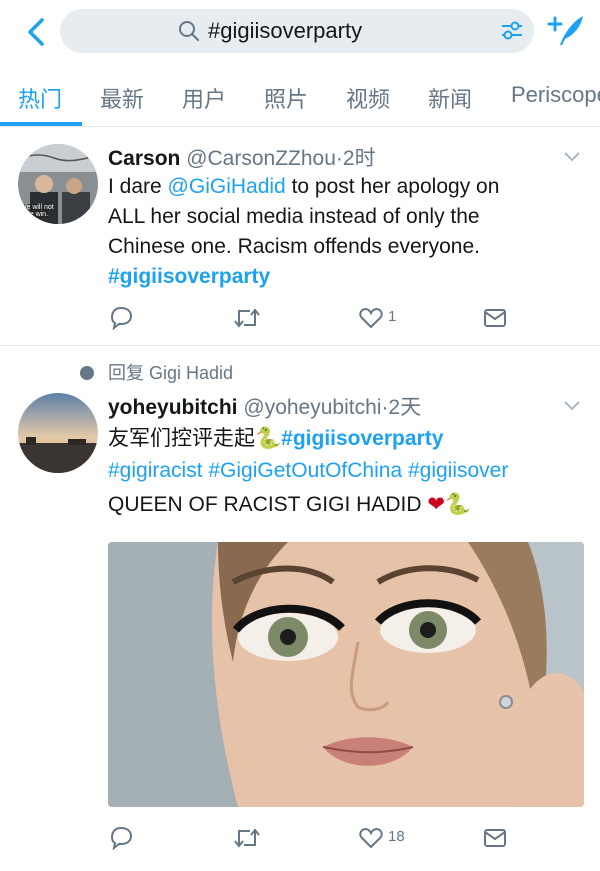 The height and width of the screenshot is (871, 600). I want to click on tab-latest: 最新, so click(122, 98).